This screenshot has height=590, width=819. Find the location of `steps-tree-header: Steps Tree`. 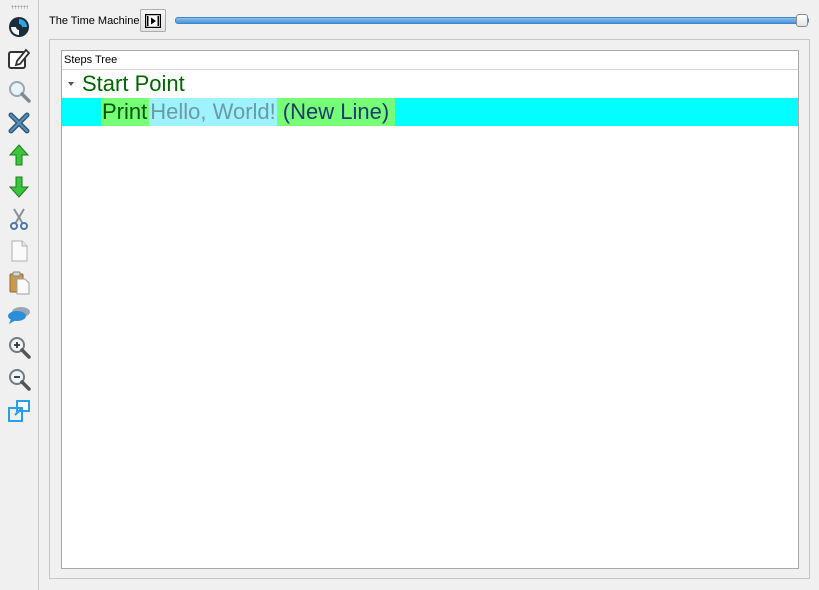

steps-tree-header: Steps Tree is located at coordinates (430, 60).